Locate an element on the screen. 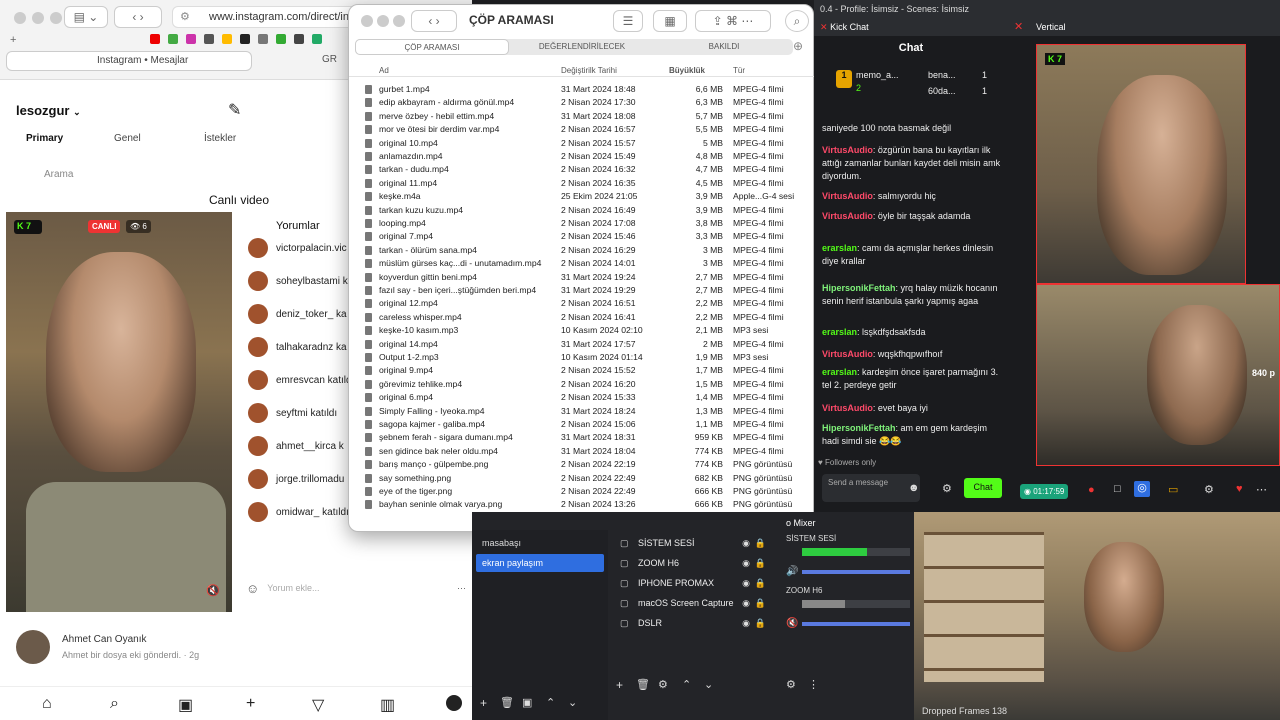 This screenshot has width=1280, height=720. screenshot-icon: ▭ is located at coordinates (1173, 489).